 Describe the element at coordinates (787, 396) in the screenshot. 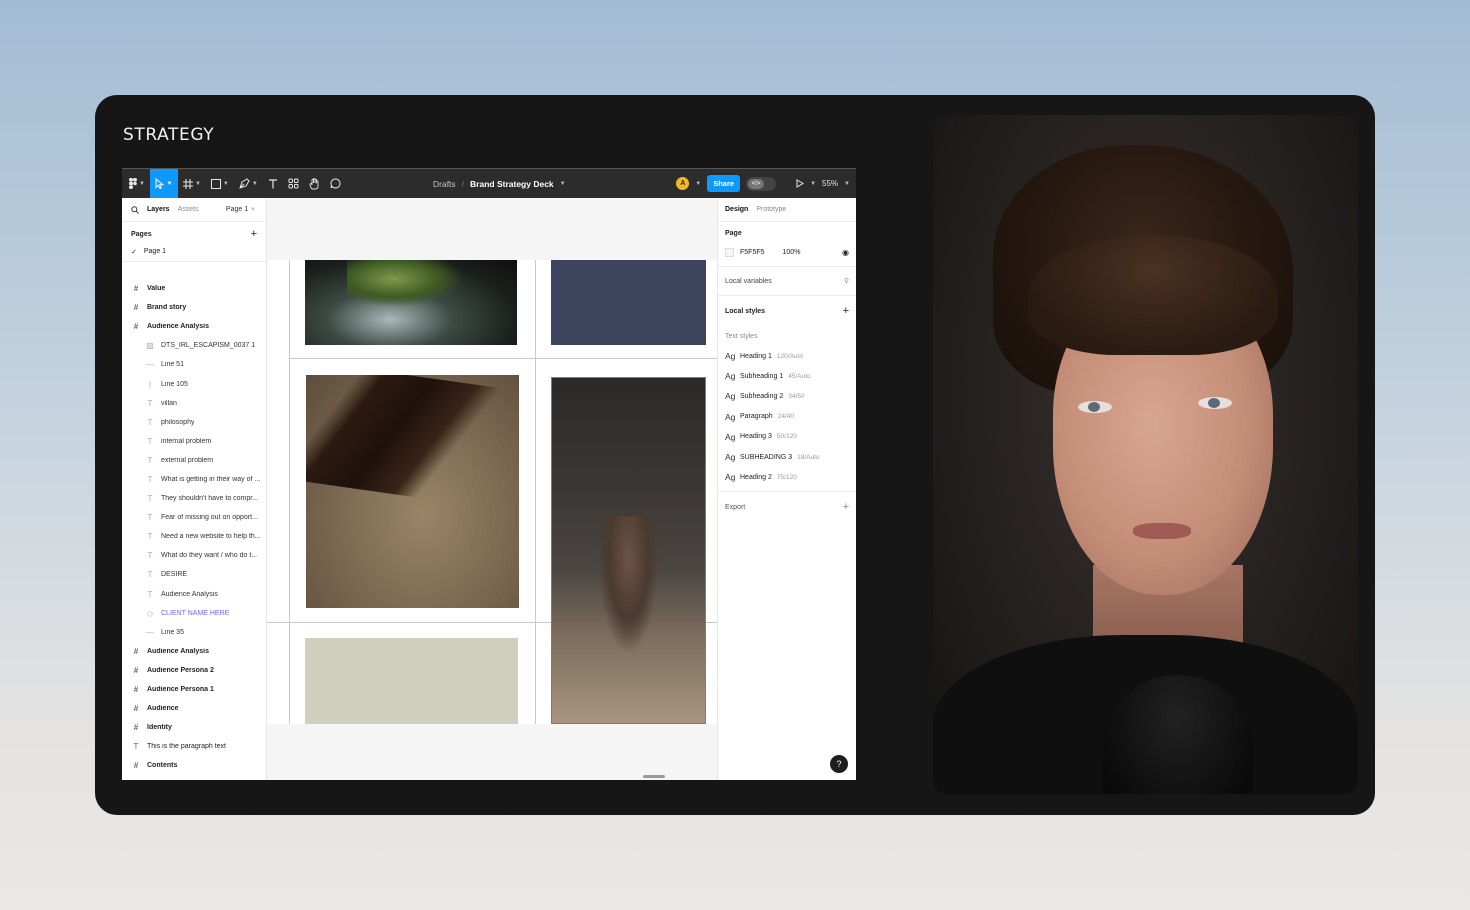

I see `text-style-item: Ag Subheading 2 34/50` at that location.